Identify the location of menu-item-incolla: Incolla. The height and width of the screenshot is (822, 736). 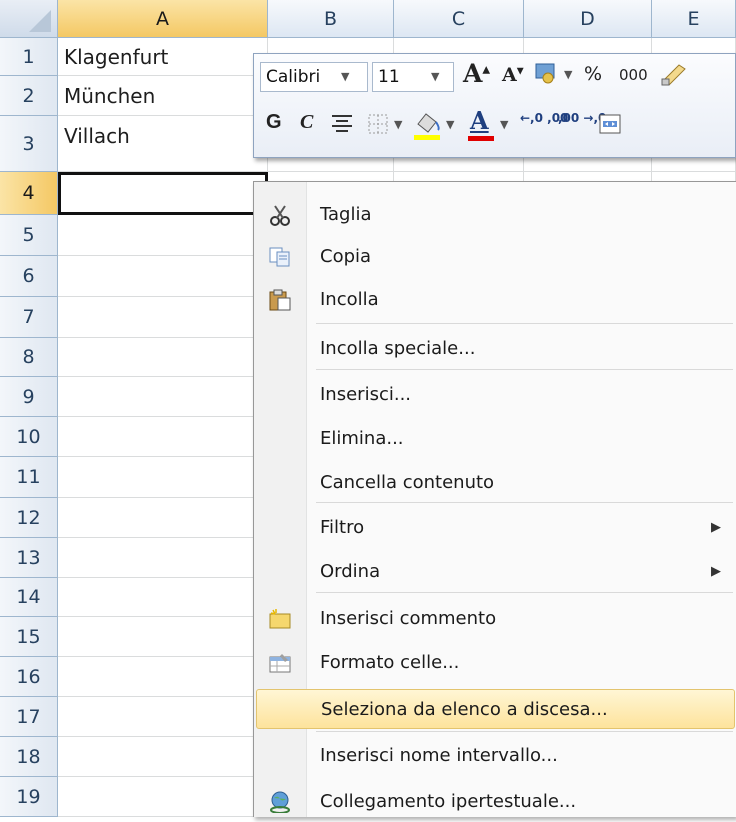
(495, 300).